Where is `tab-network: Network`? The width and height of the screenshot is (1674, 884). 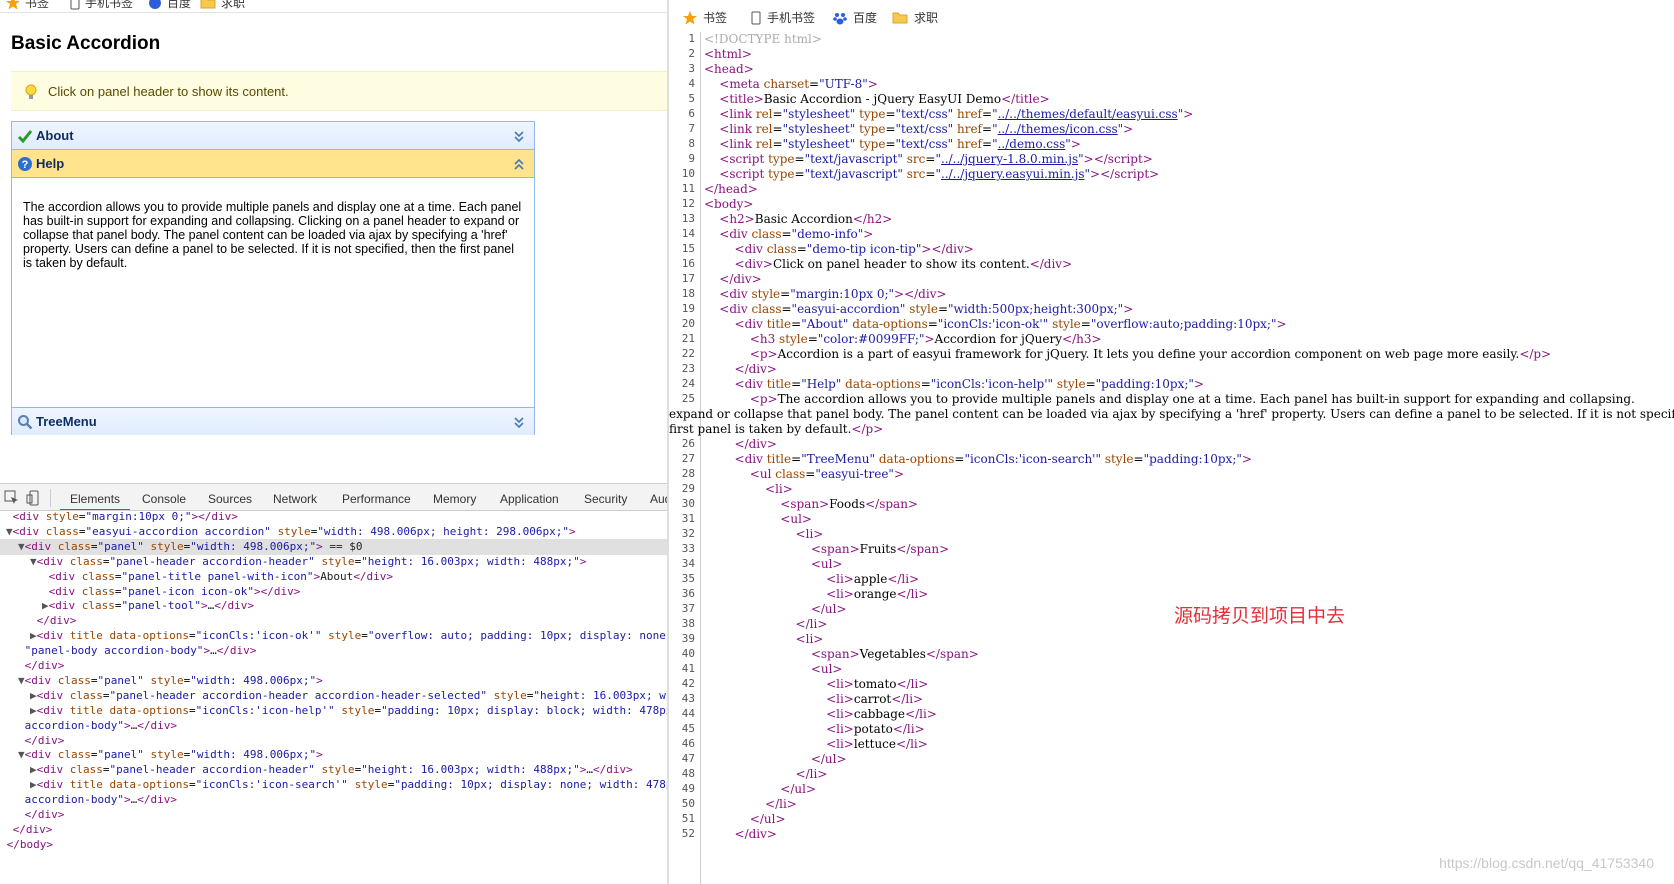
tab-network: Network is located at coordinates (295, 499).